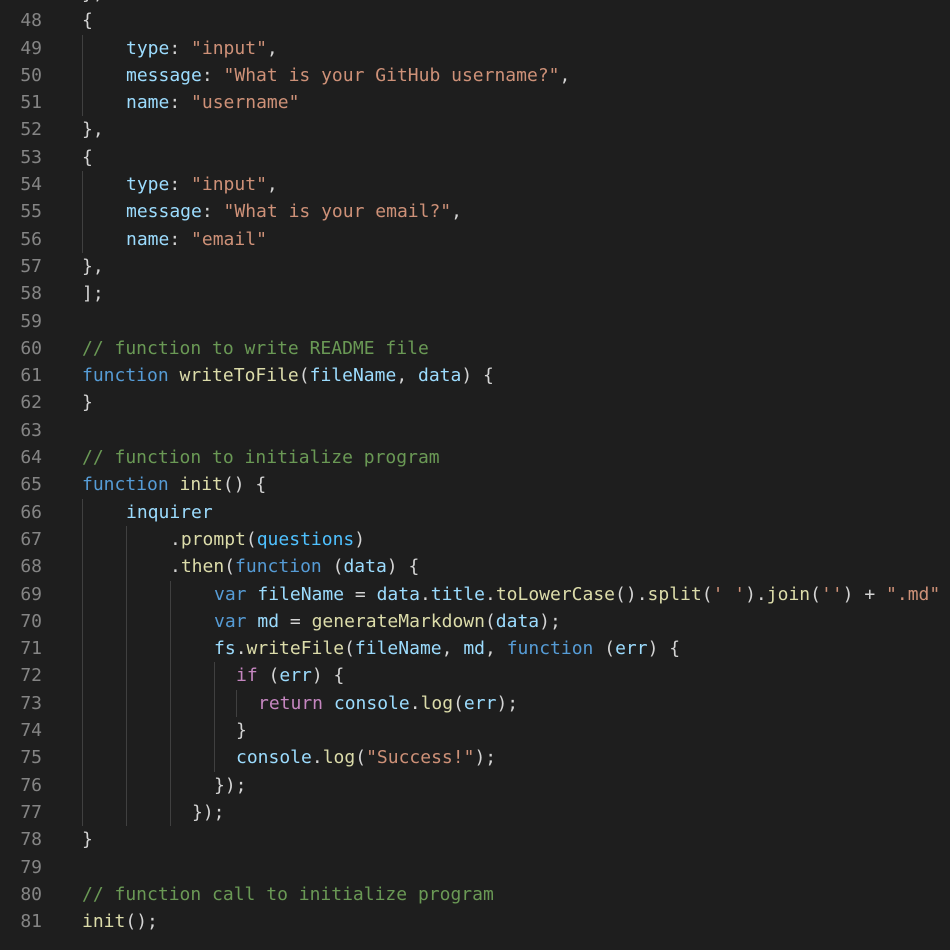 This screenshot has height=950, width=950. What do you see at coordinates (475, 266) in the screenshot?
I see `code-line: 57},` at bounding box center [475, 266].